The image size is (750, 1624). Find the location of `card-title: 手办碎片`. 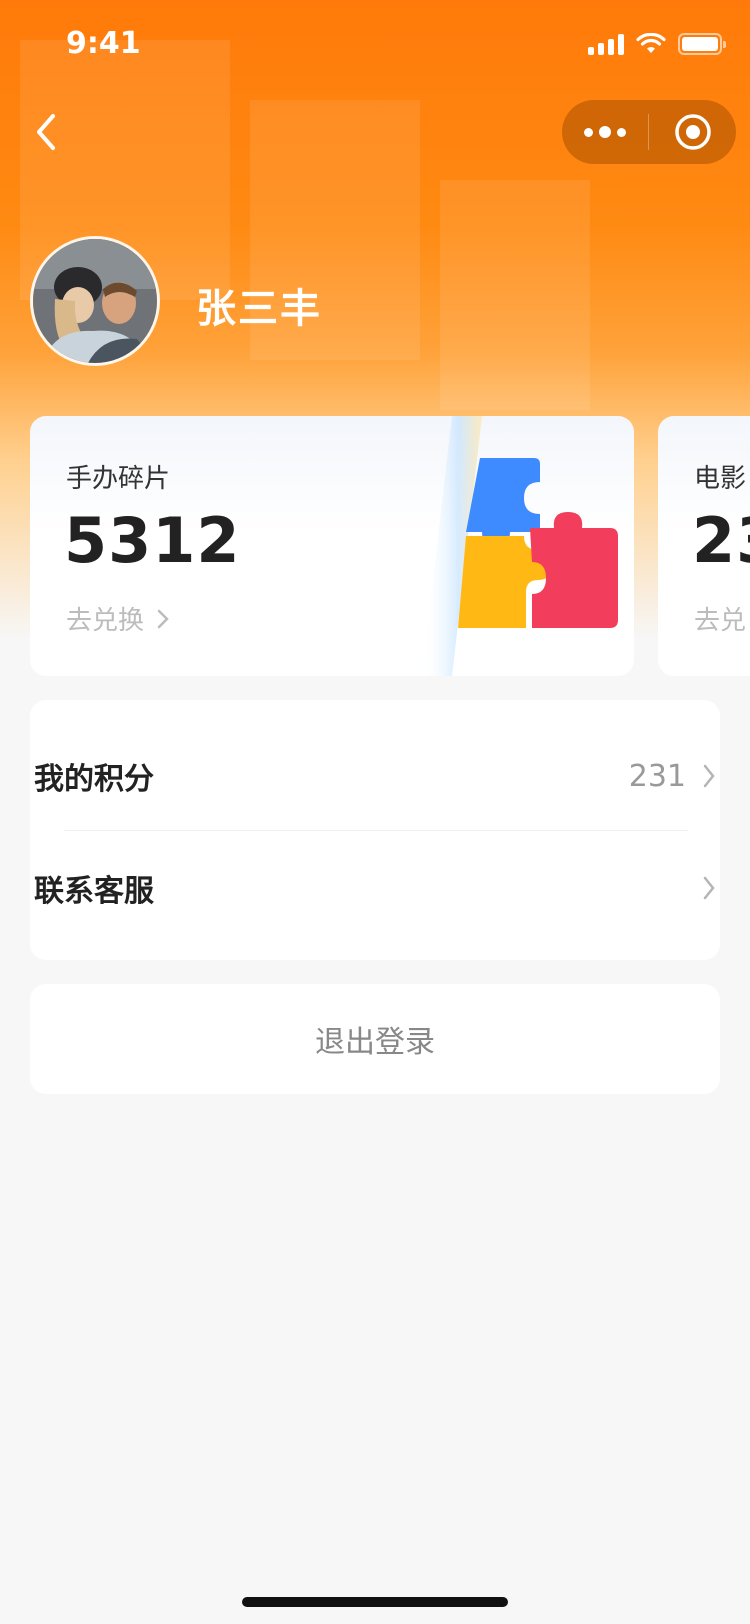

card-title: 手办碎片 is located at coordinates (118, 479).